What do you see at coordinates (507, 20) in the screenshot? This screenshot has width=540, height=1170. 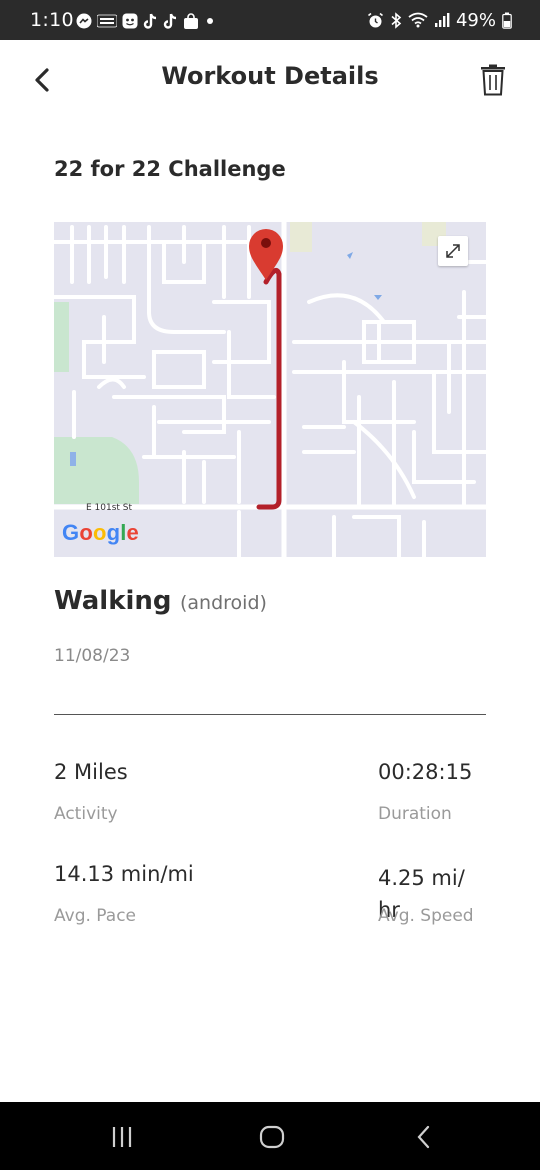 I see `battery-icon` at bounding box center [507, 20].